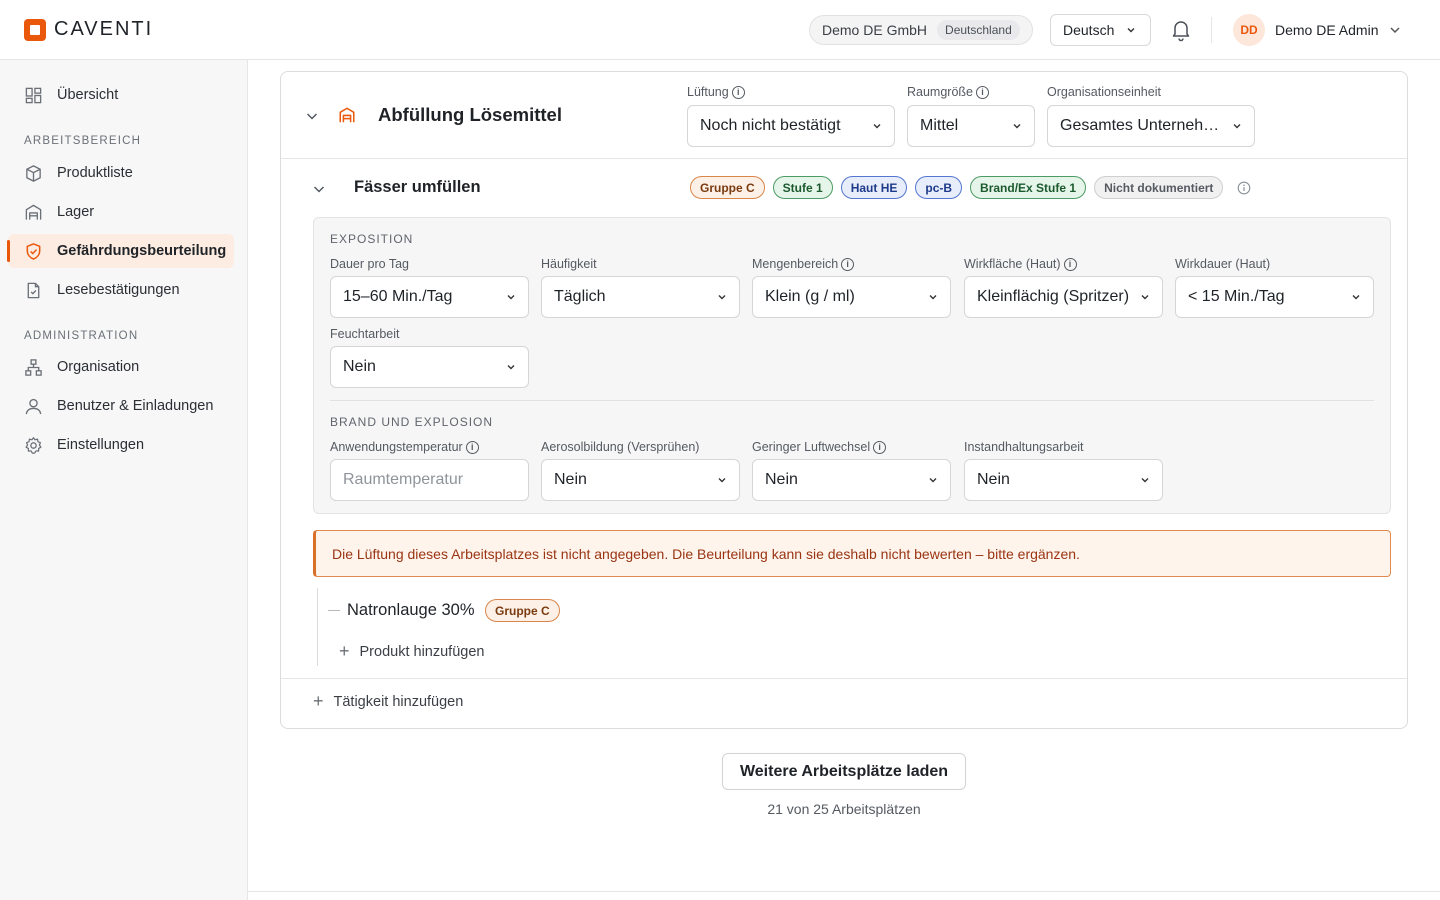  I want to click on document-check-icon, so click(33, 290).